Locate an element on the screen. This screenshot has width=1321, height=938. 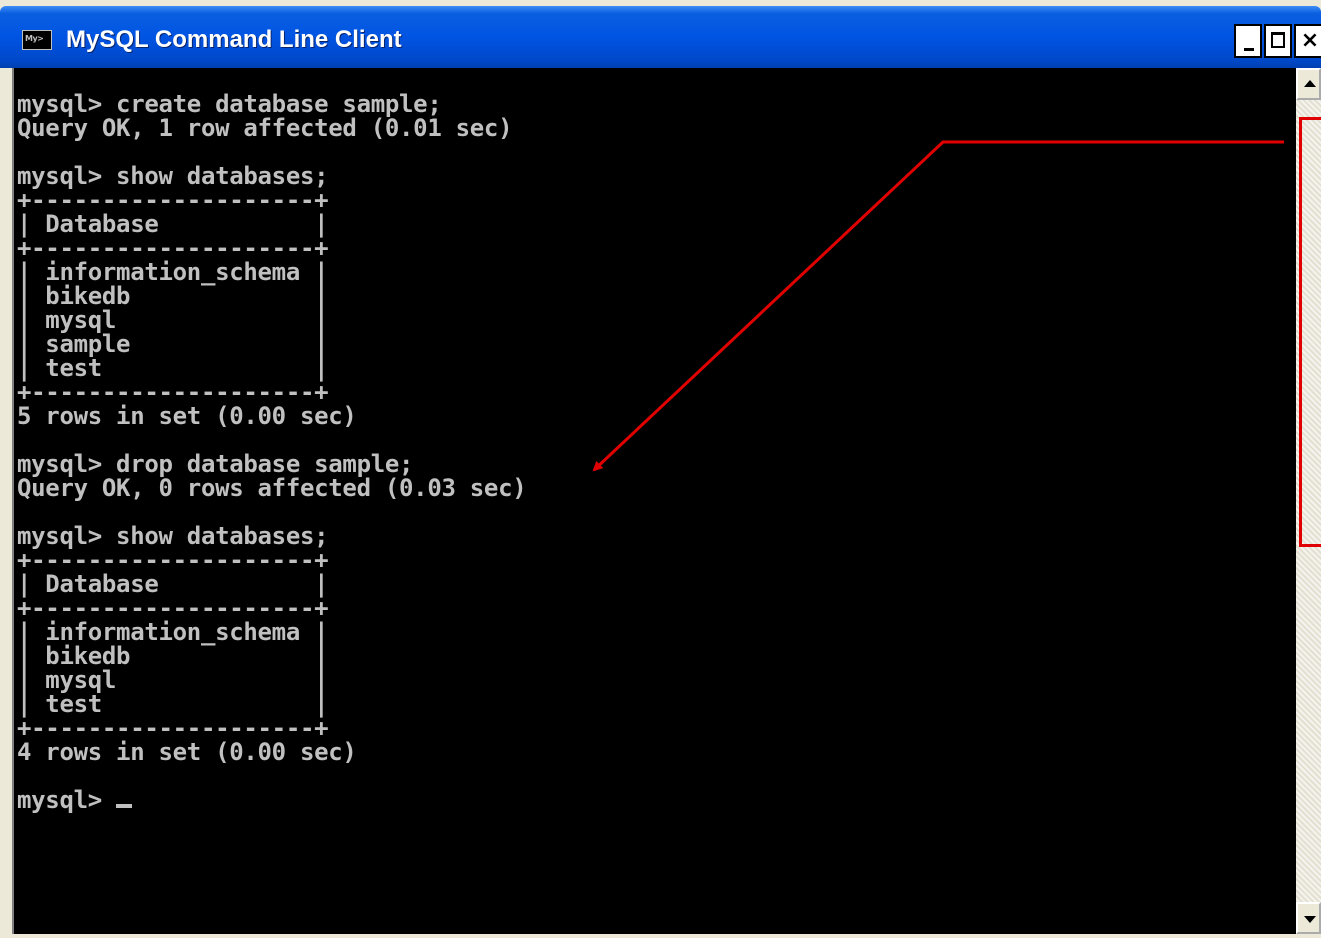
maximize-button is located at coordinates (1278, 41).